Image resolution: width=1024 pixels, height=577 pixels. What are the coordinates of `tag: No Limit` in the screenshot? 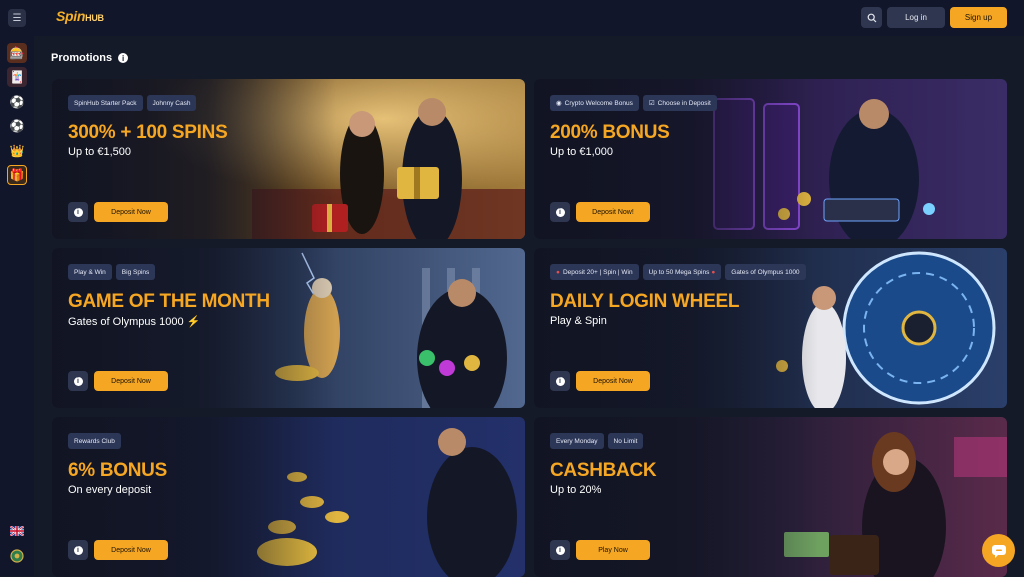 It's located at (625, 441).